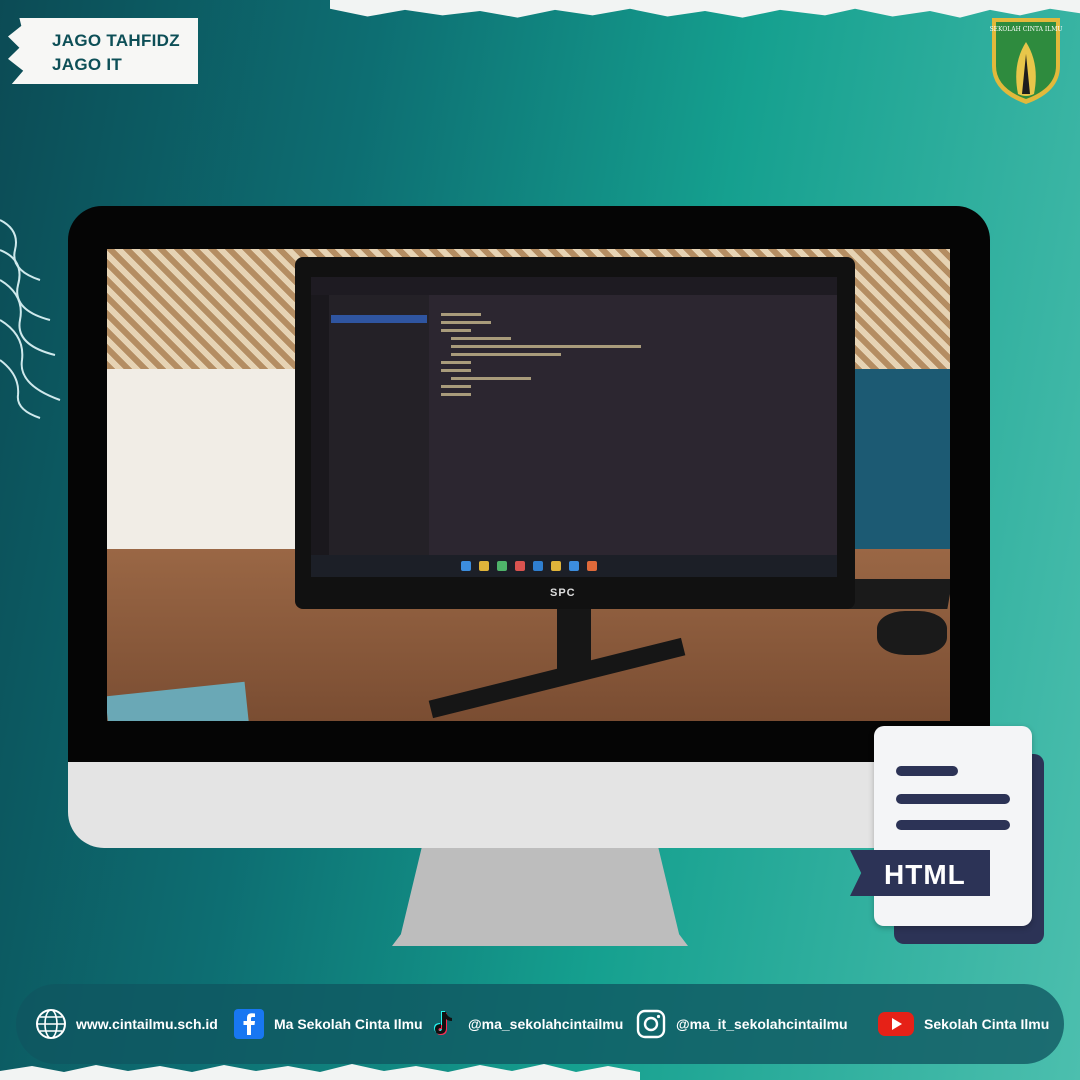 Image resolution: width=1080 pixels, height=1080 pixels. I want to click on photo-cabinet, so click(895, 459).